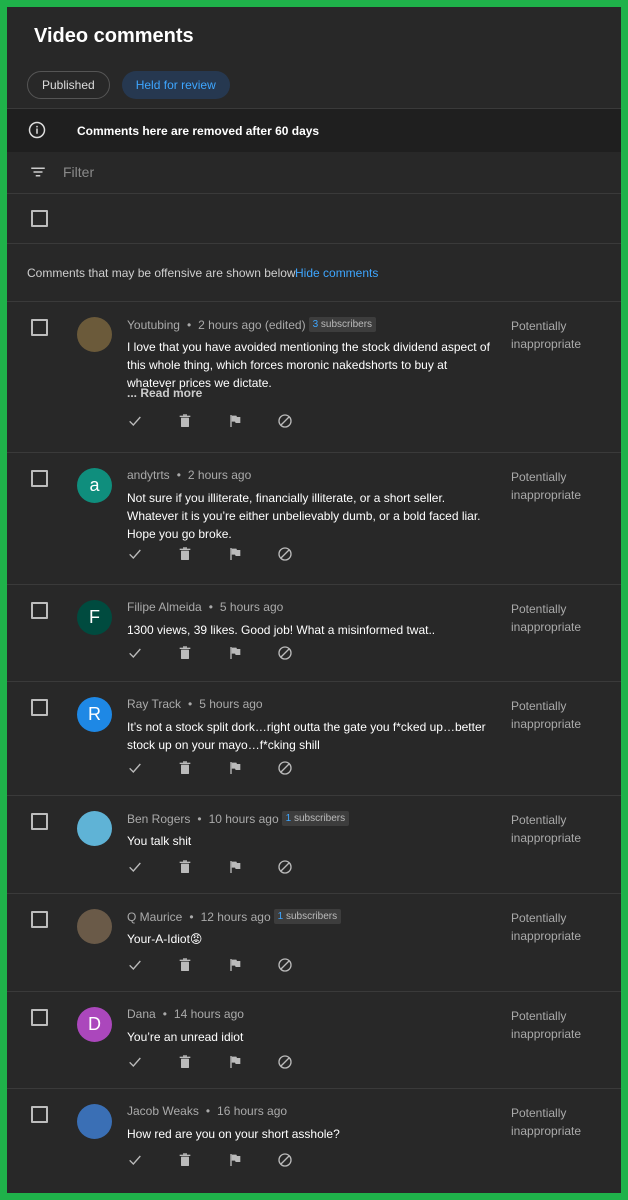 The height and width of the screenshot is (1200, 628). I want to click on comment-meta: Ray Track • 5 hours ago, so click(195, 704).